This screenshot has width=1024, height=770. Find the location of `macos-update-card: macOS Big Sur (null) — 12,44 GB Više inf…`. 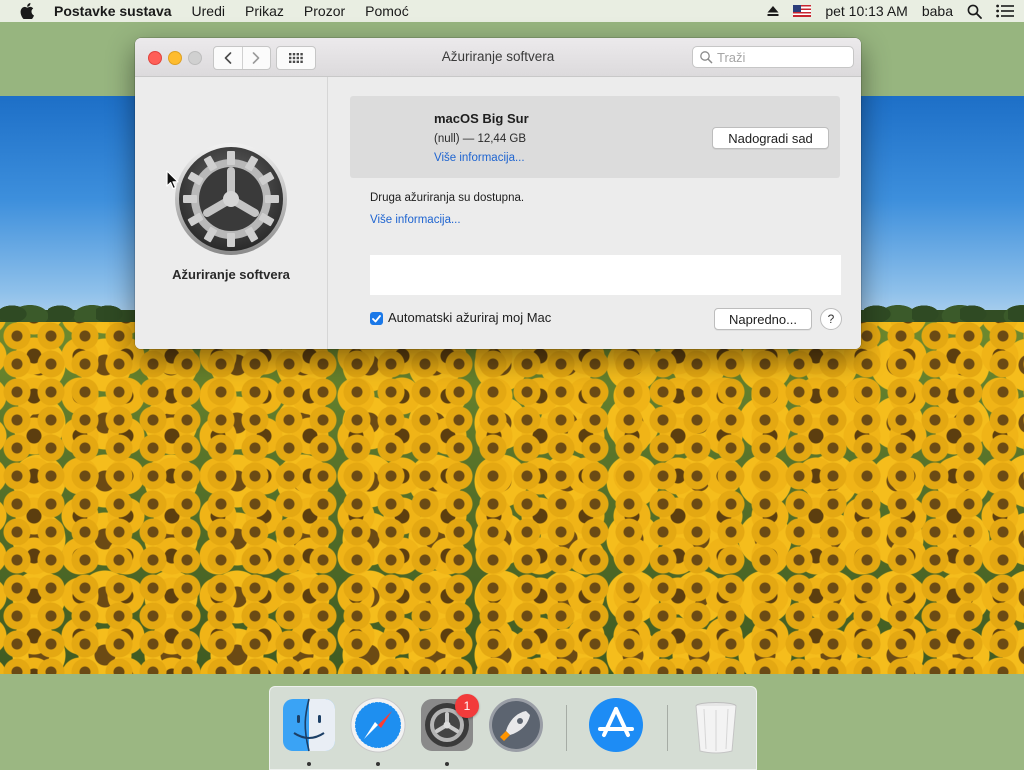

macos-update-card: macOS Big Sur (null) — 12,44 GB Više inf… is located at coordinates (595, 137).